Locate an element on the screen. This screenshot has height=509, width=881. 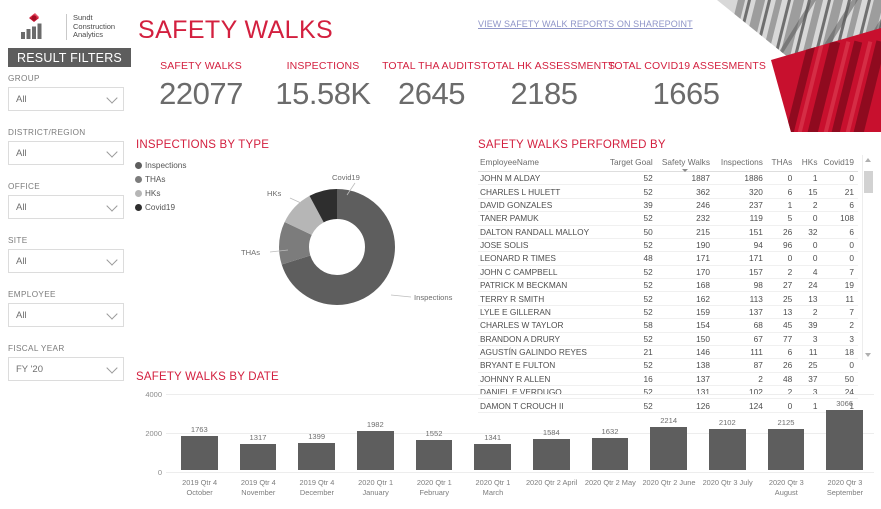
cell-inspections: 171 is located at coordinates (740, 258).